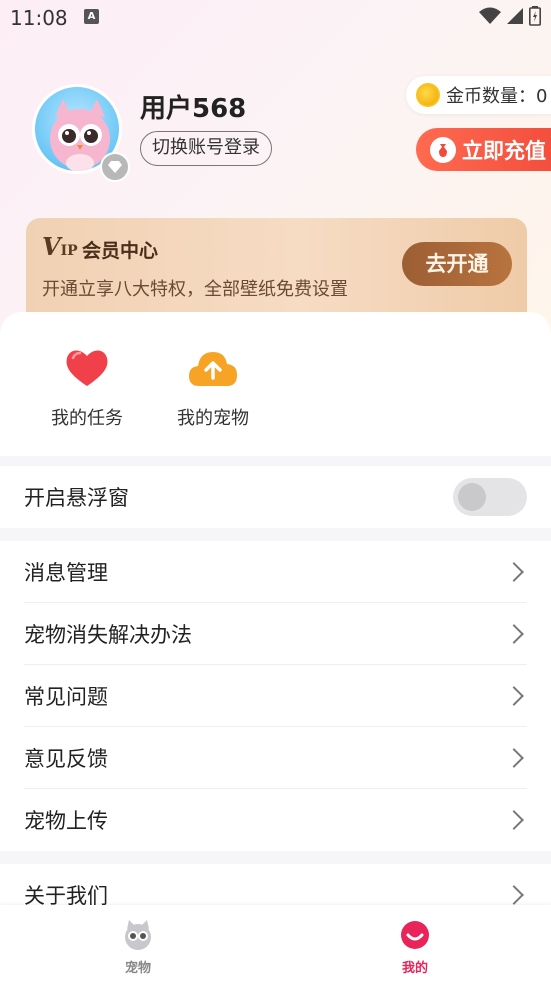  What do you see at coordinates (206, 148) in the screenshot?
I see `switch-account-button: 切换账号登录` at bounding box center [206, 148].